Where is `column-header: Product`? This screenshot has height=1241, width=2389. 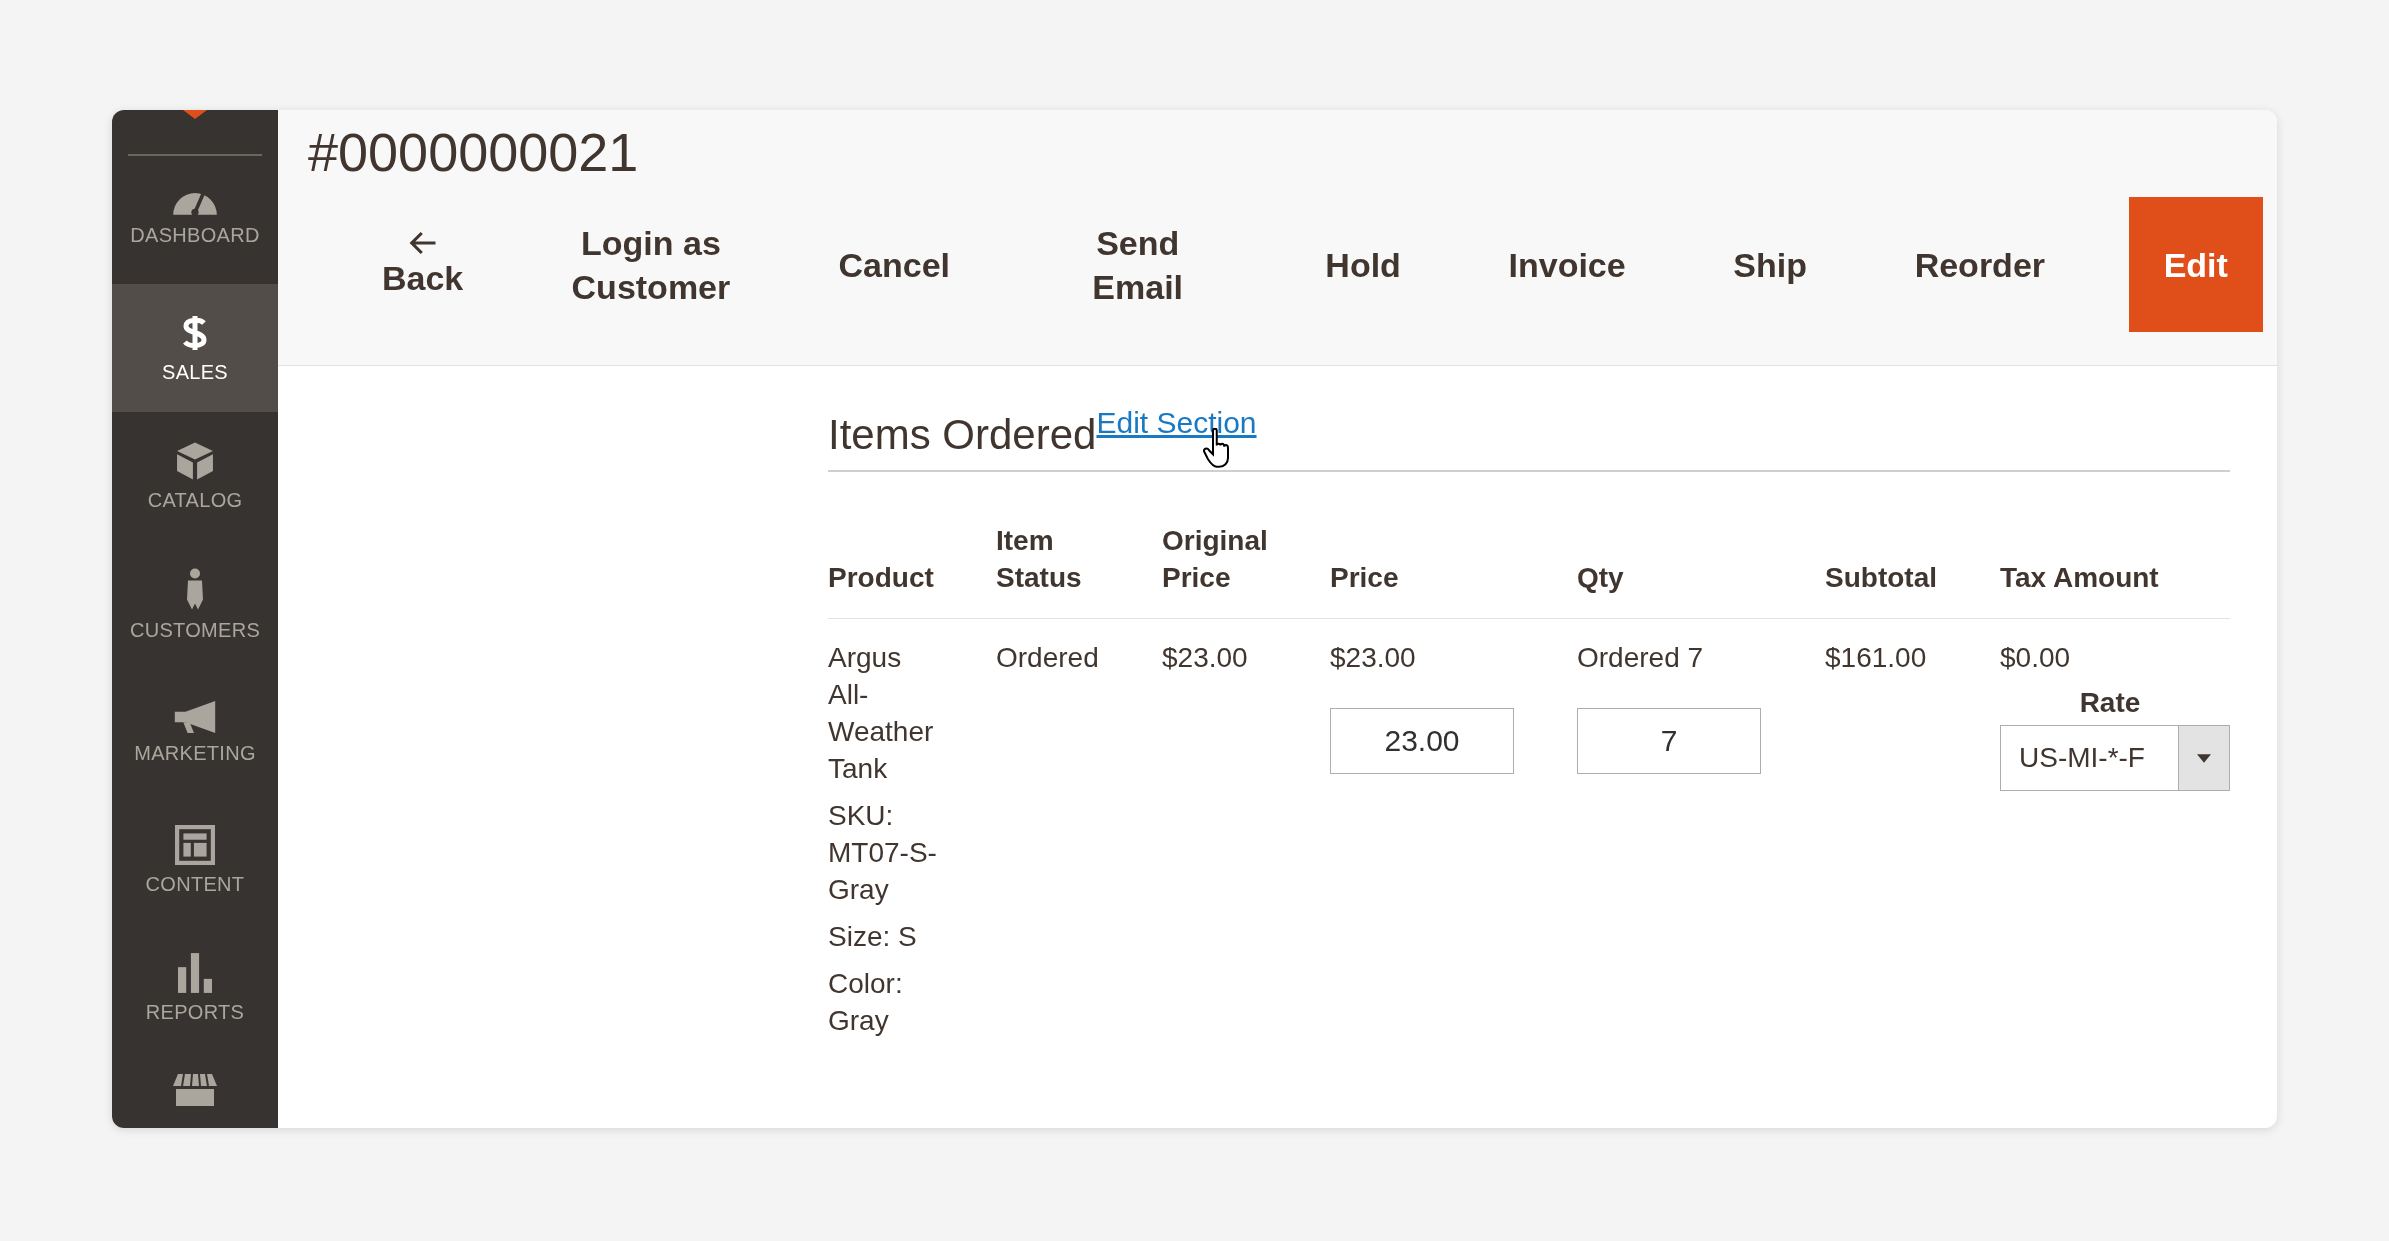
column-header: Product is located at coordinates (912, 570).